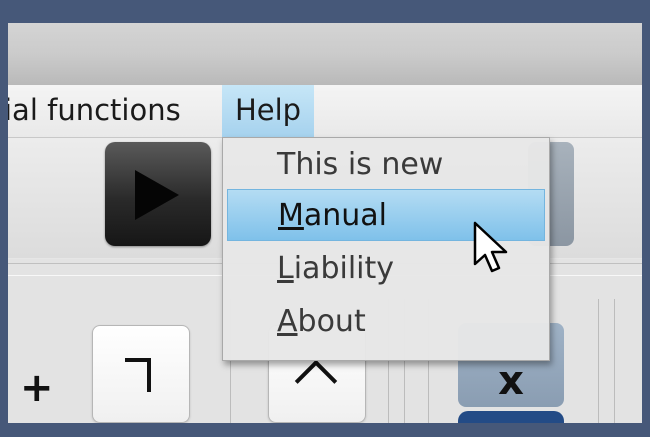 Image resolution: width=650 pixels, height=437 pixels. I want to click on plus-key-label: +, so click(37, 388).